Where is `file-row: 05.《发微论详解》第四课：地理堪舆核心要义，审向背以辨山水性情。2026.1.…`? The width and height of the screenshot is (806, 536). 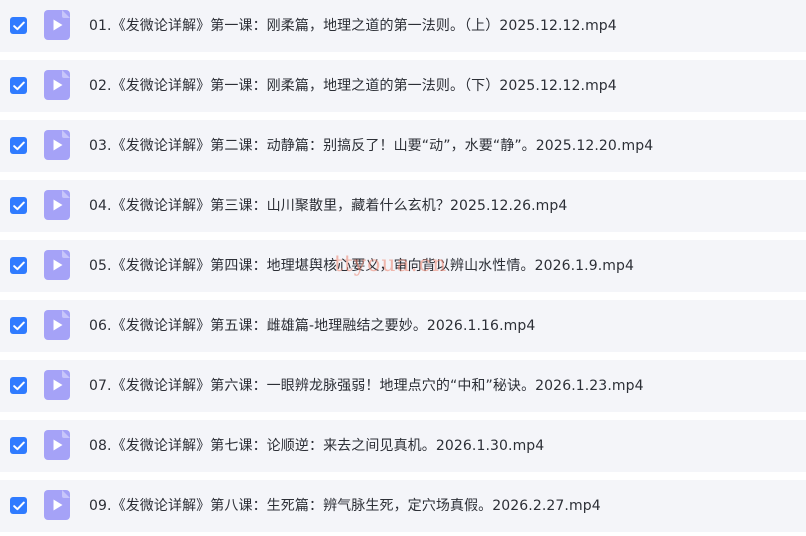
file-row: 05.《发微论详解》第四课：地理堪舆核心要义，审向背以辨山水性情。2026.1.… is located at coordinates (403, 266).